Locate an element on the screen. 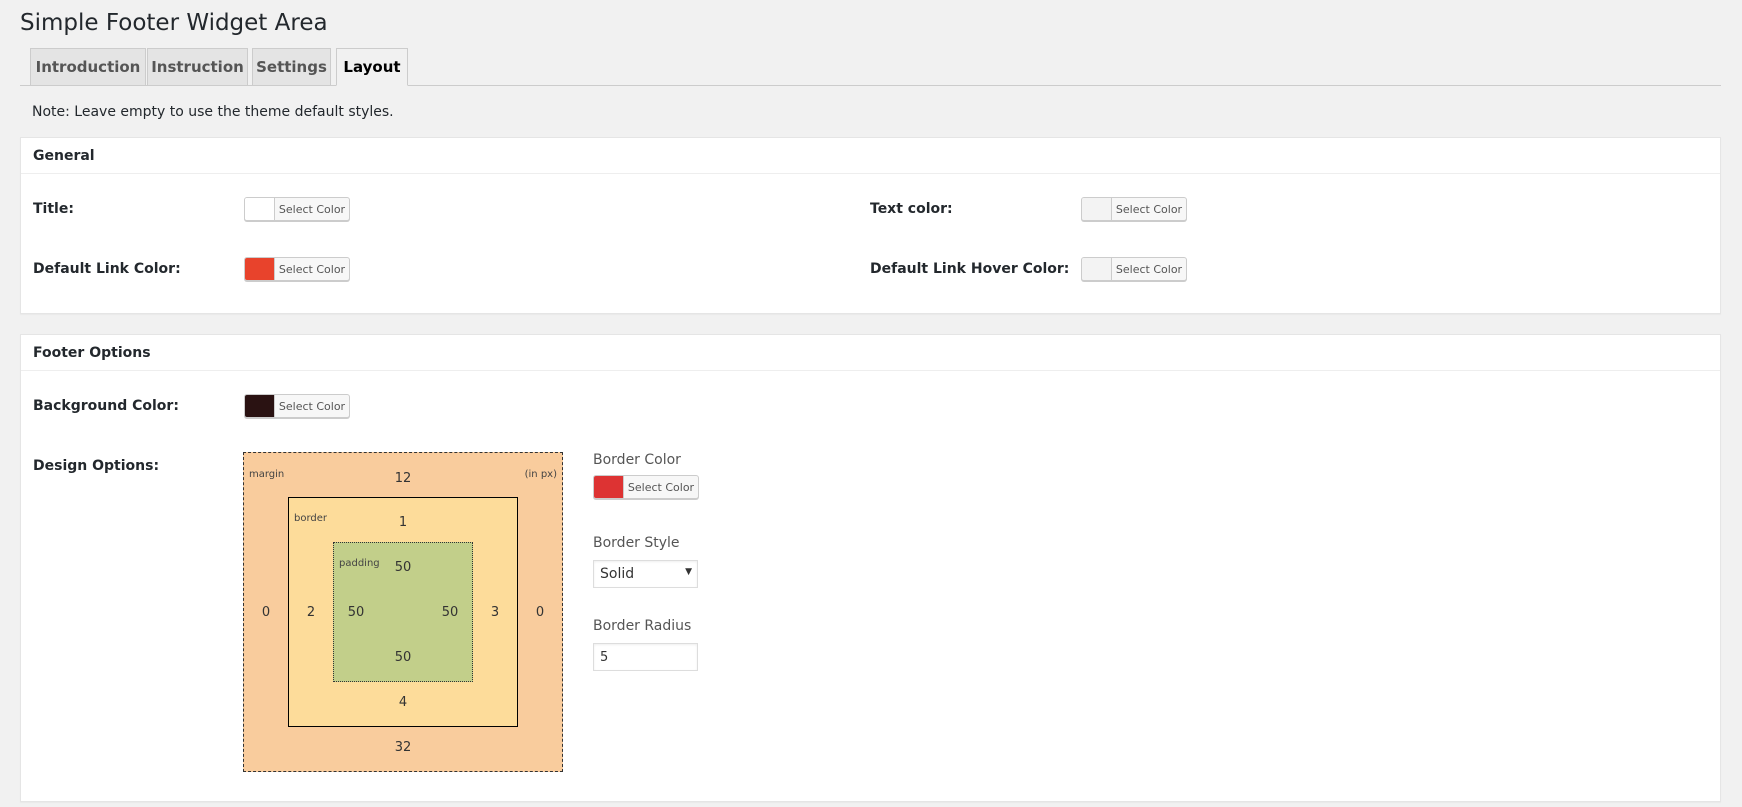  margin-left-input is located at coordinates (266, 612).